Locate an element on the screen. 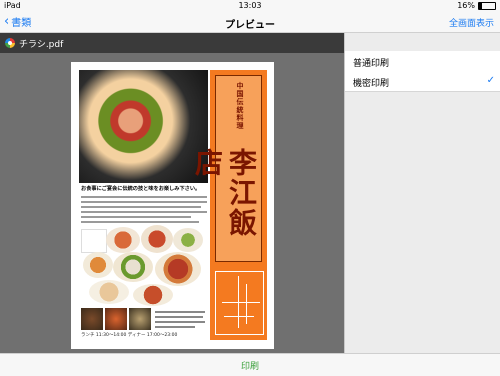 The width and height of the screenshot is (500, 376). fullscreen-button: 全画面表示 is located at coordinates (471, 22).